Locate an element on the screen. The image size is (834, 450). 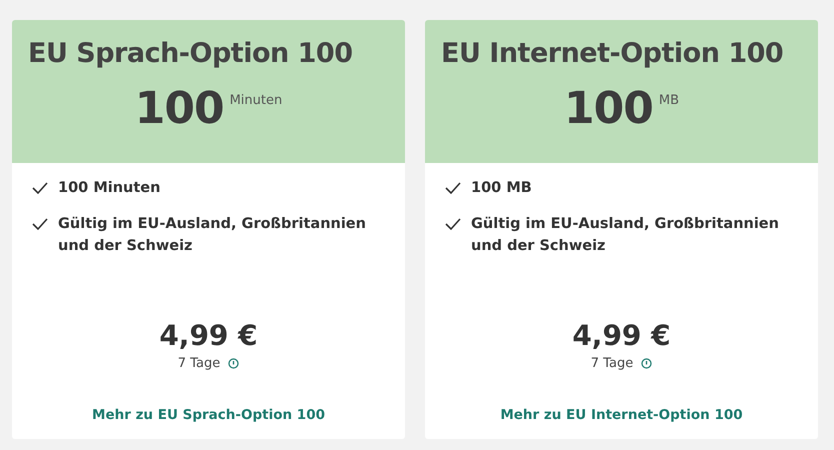
more-link: Mehr zu EU Internet-Option 100 is located at coordinates (621, 415).